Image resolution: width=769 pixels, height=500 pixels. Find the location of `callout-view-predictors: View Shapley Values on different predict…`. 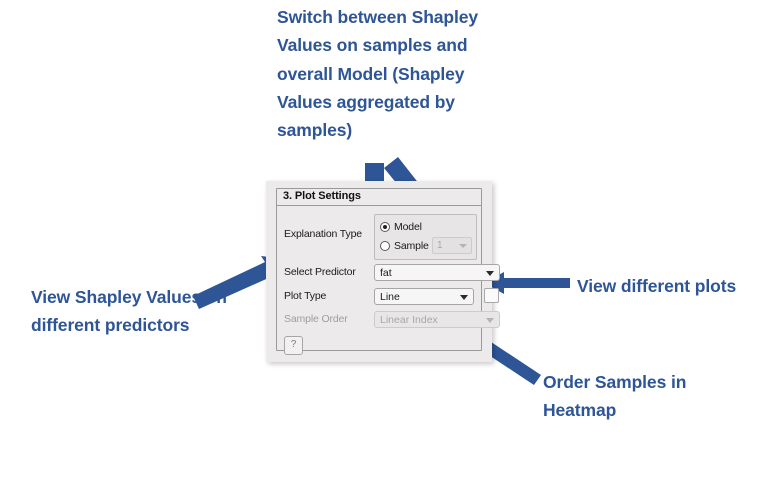

callout-view-predictors: View Shapley Values on different predict… is located at coordinates (129, 311).